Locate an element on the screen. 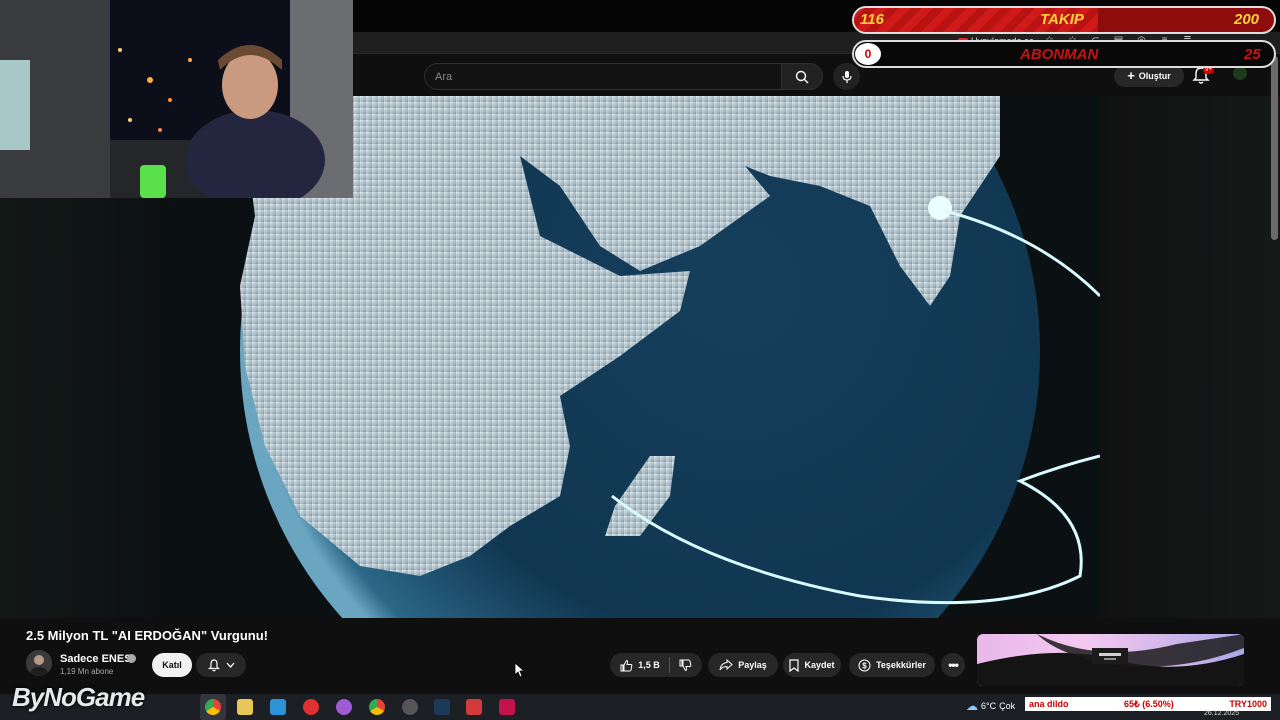 The width and height of the screenshot is (1280, 720). bell-icon is located at coordinates (213, 664).